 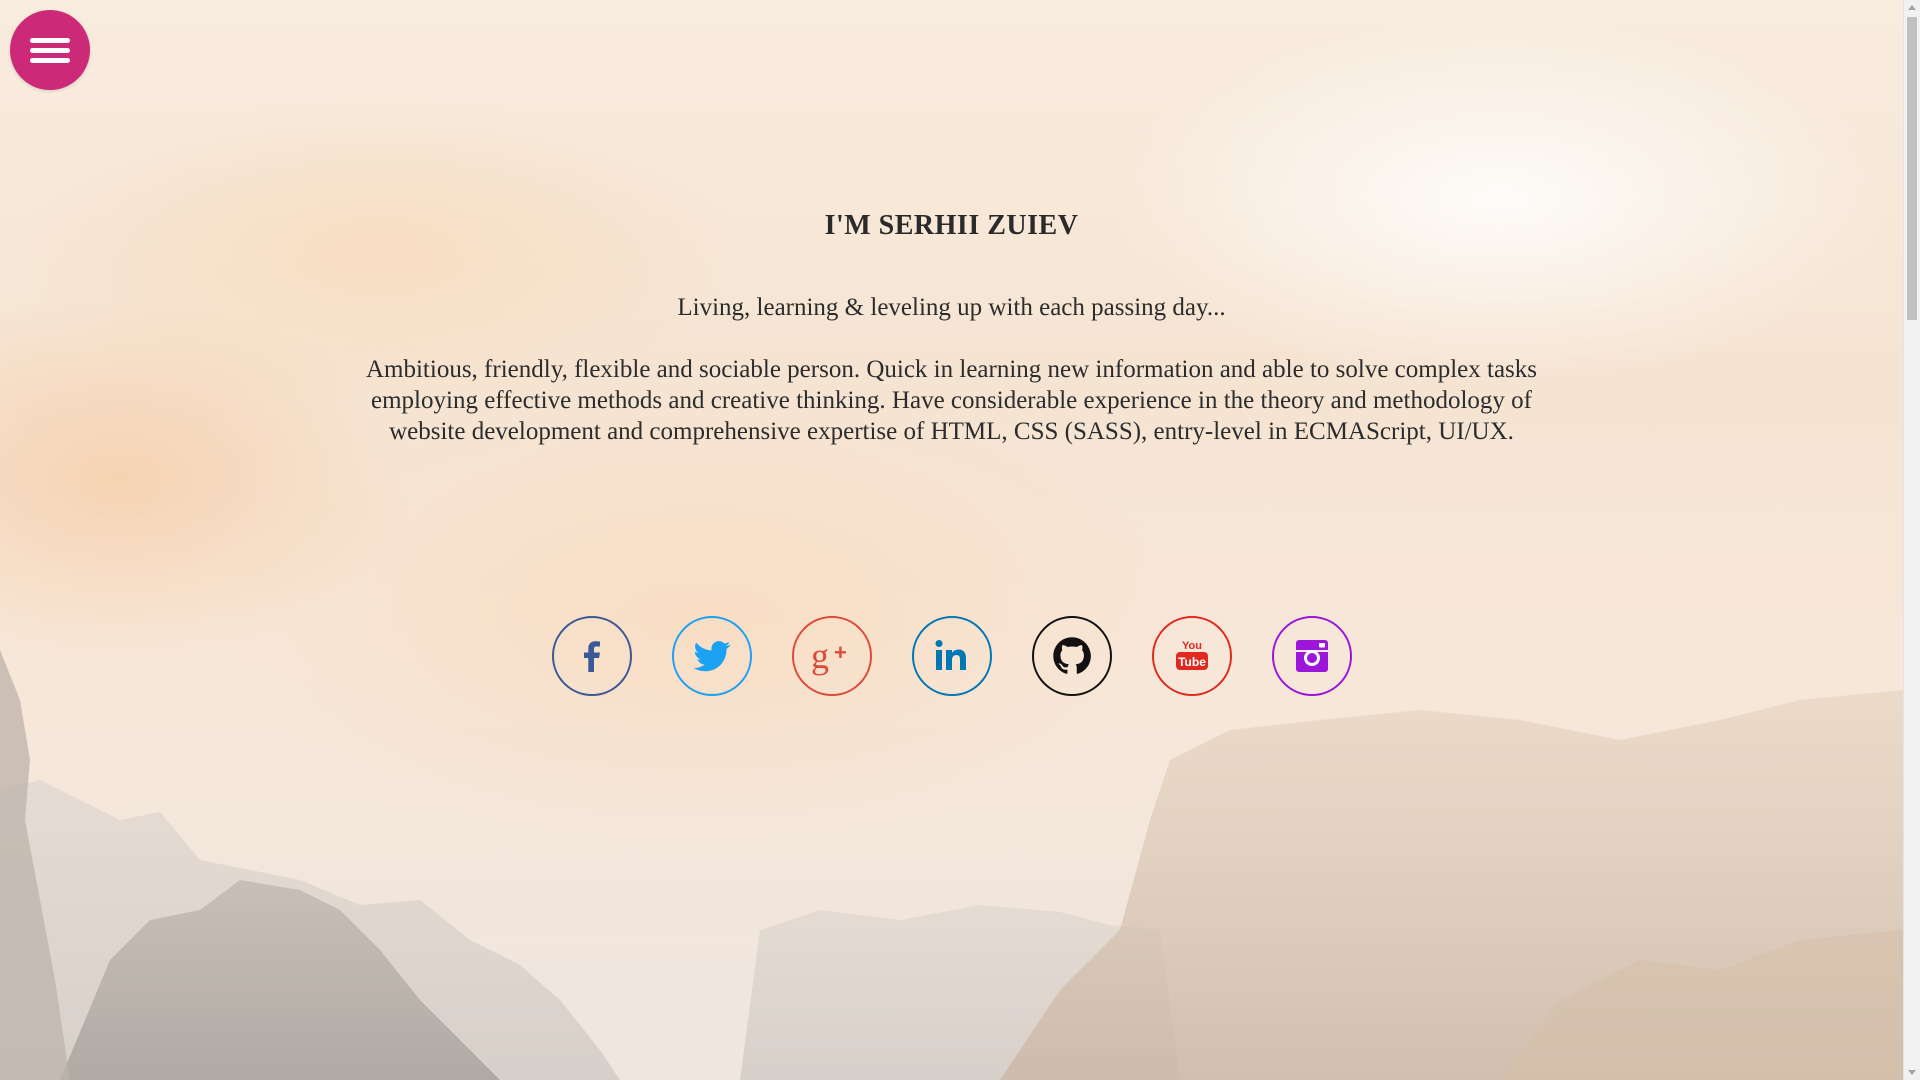 I want to click on scroll-down-arrow-icon, so click(x=1912, y=1072).